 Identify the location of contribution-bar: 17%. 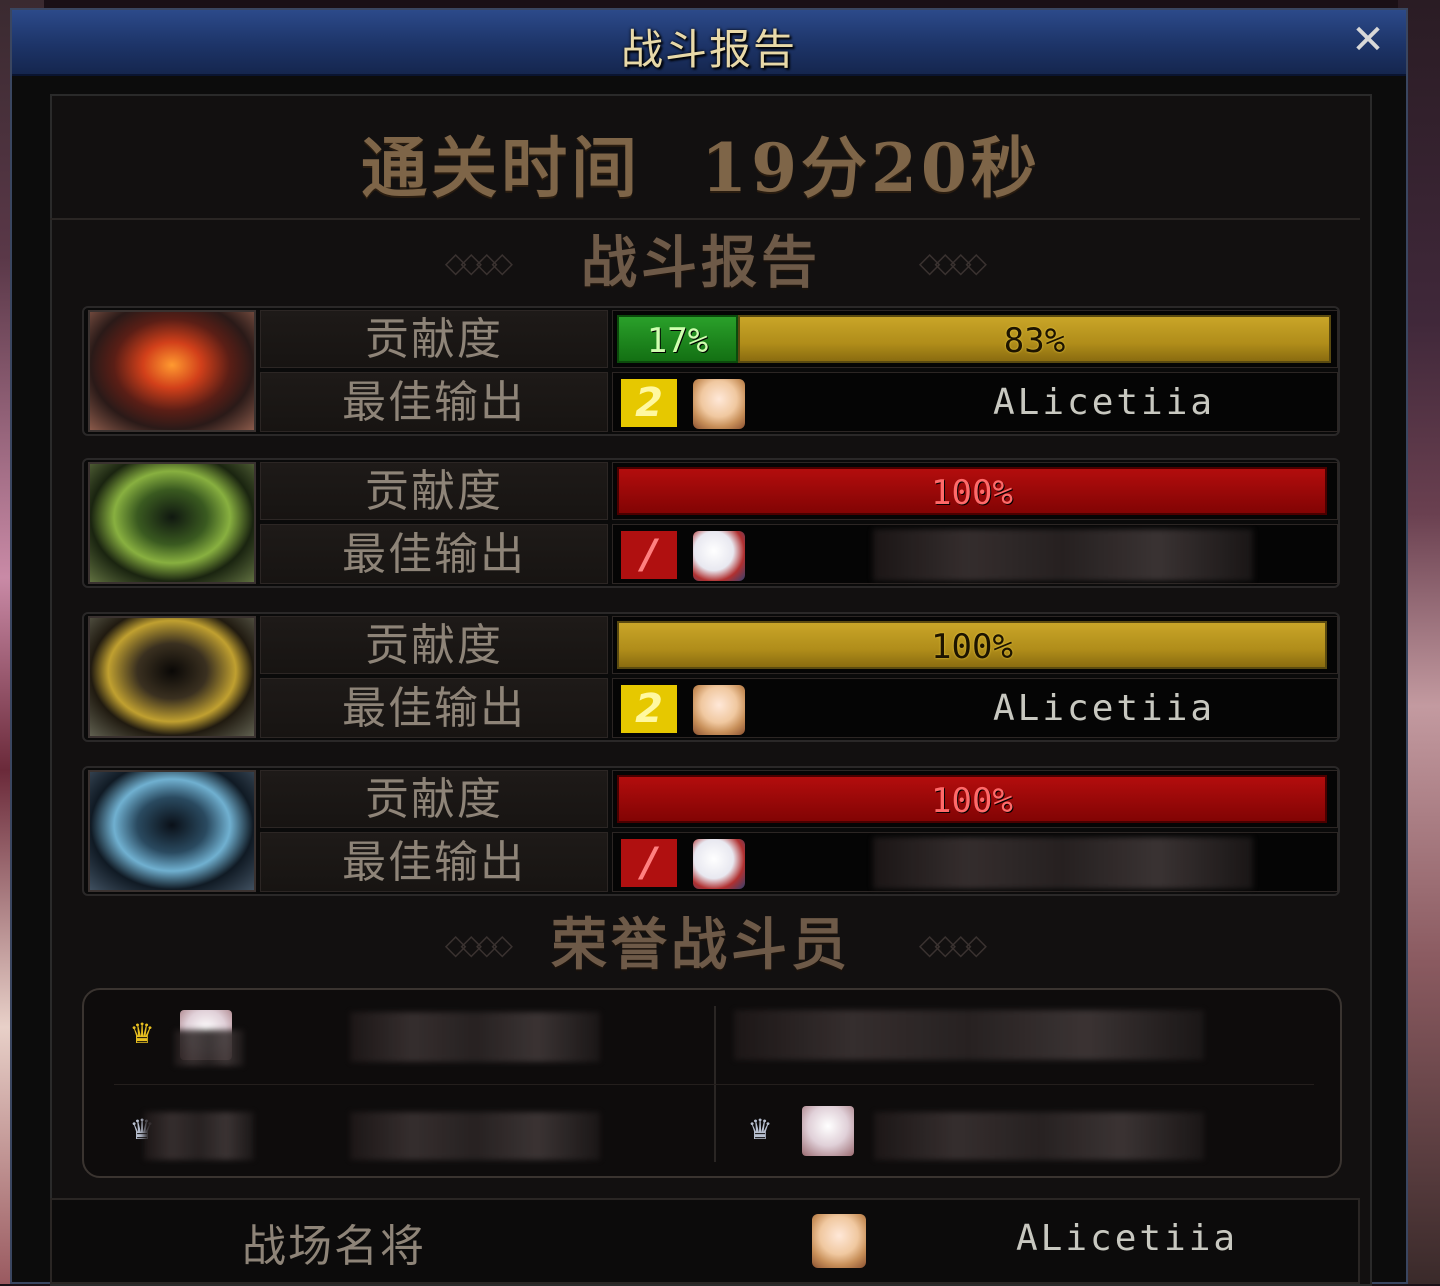
(677, 339).